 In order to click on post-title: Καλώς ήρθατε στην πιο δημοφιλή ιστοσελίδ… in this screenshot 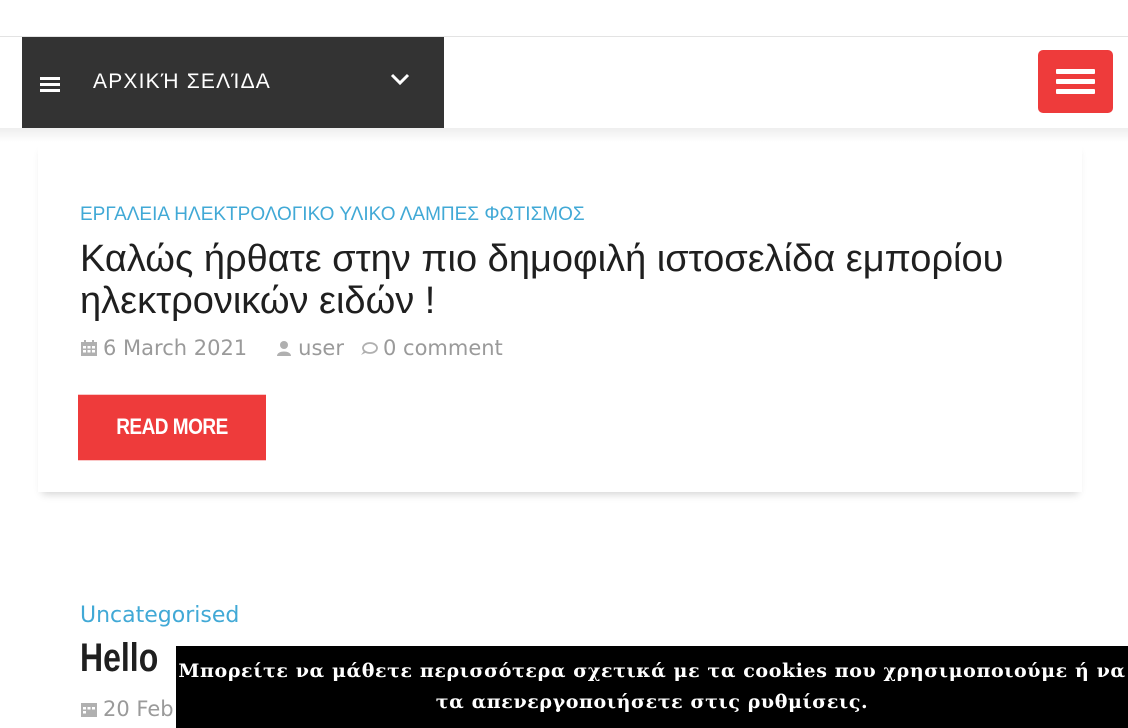, I will do `click(560, 280)`.